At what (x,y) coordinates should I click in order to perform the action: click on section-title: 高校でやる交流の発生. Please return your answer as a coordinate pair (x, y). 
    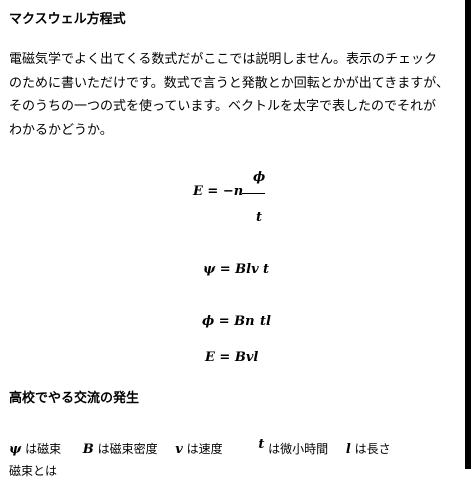
    Looking at the image, I should click on (74, 398).